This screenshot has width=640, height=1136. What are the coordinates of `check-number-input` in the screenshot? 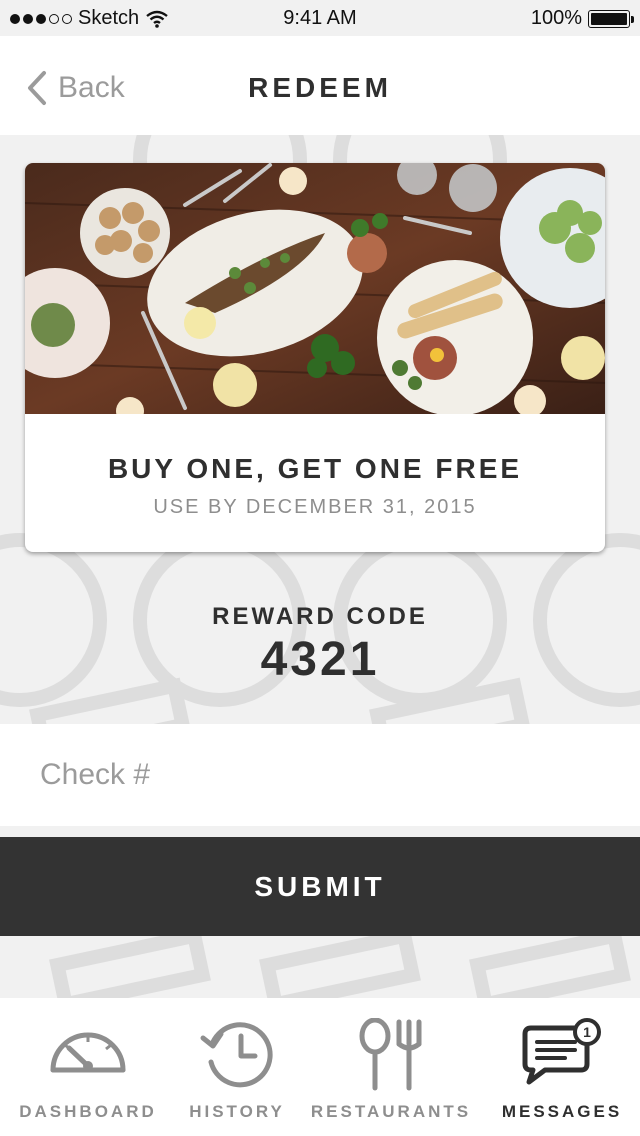 It's located at (320, 775).